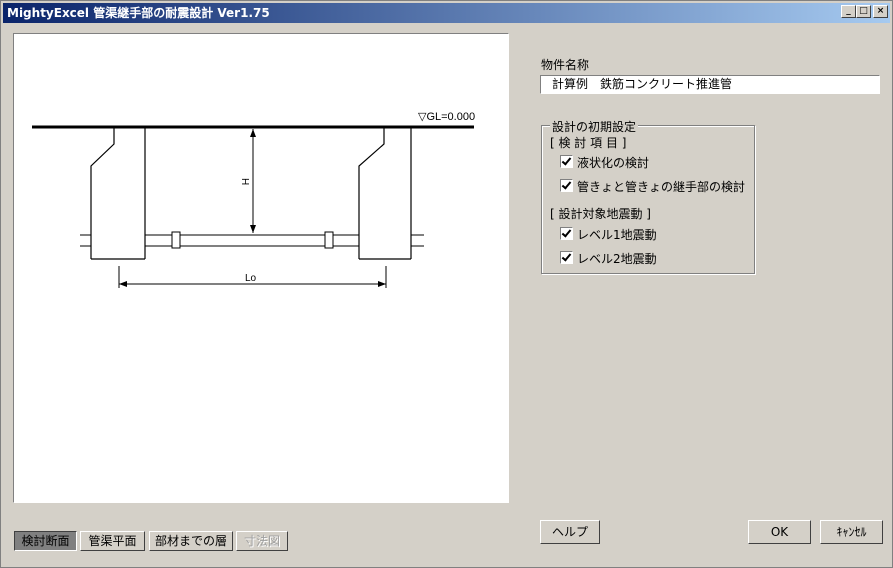 The width and height of the screenshot is (893, 568). Describe the element at coordinates (851, 532) in the screenshot. I see `cancel-button: ｷｬﾝｾﾙ` at that location.